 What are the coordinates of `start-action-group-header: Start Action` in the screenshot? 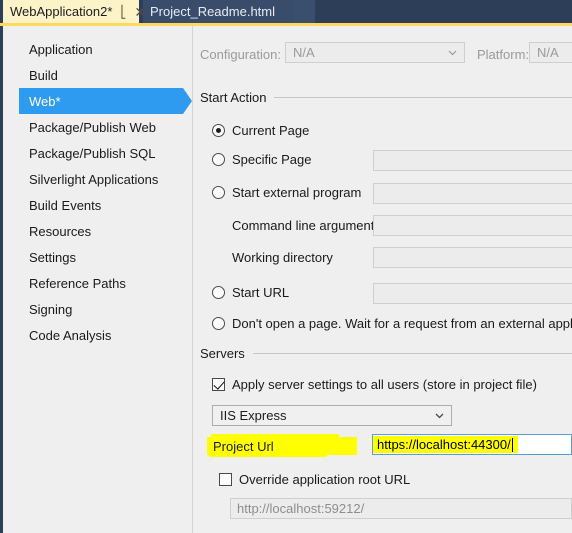 It's located at (386, 97).